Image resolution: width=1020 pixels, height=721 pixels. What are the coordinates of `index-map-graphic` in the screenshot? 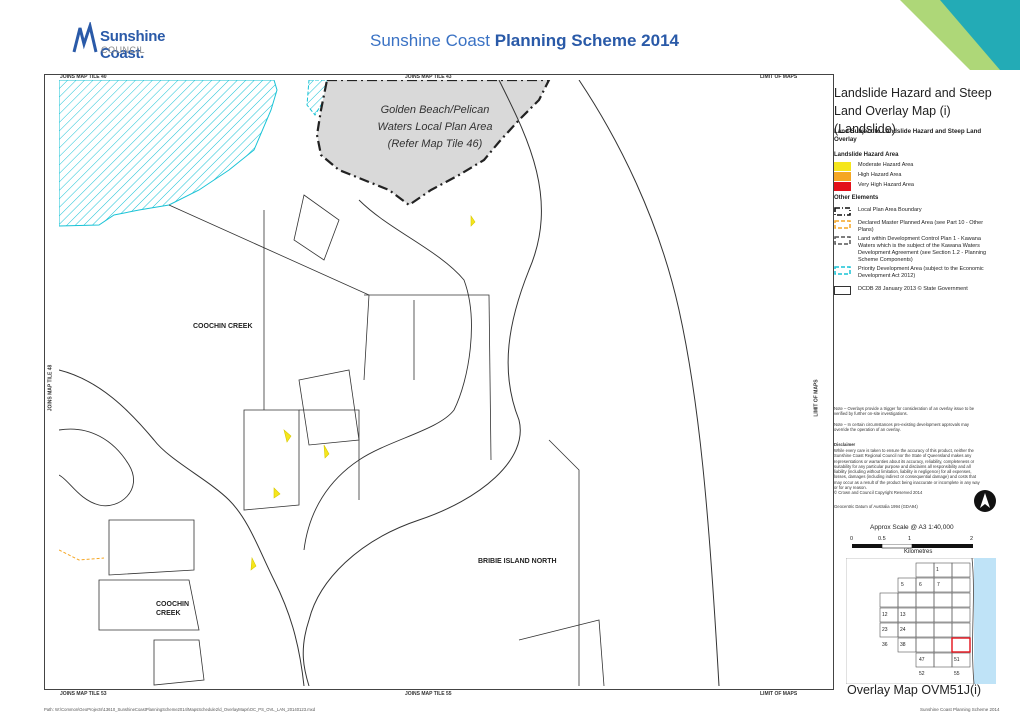 It's located at (921, 621).